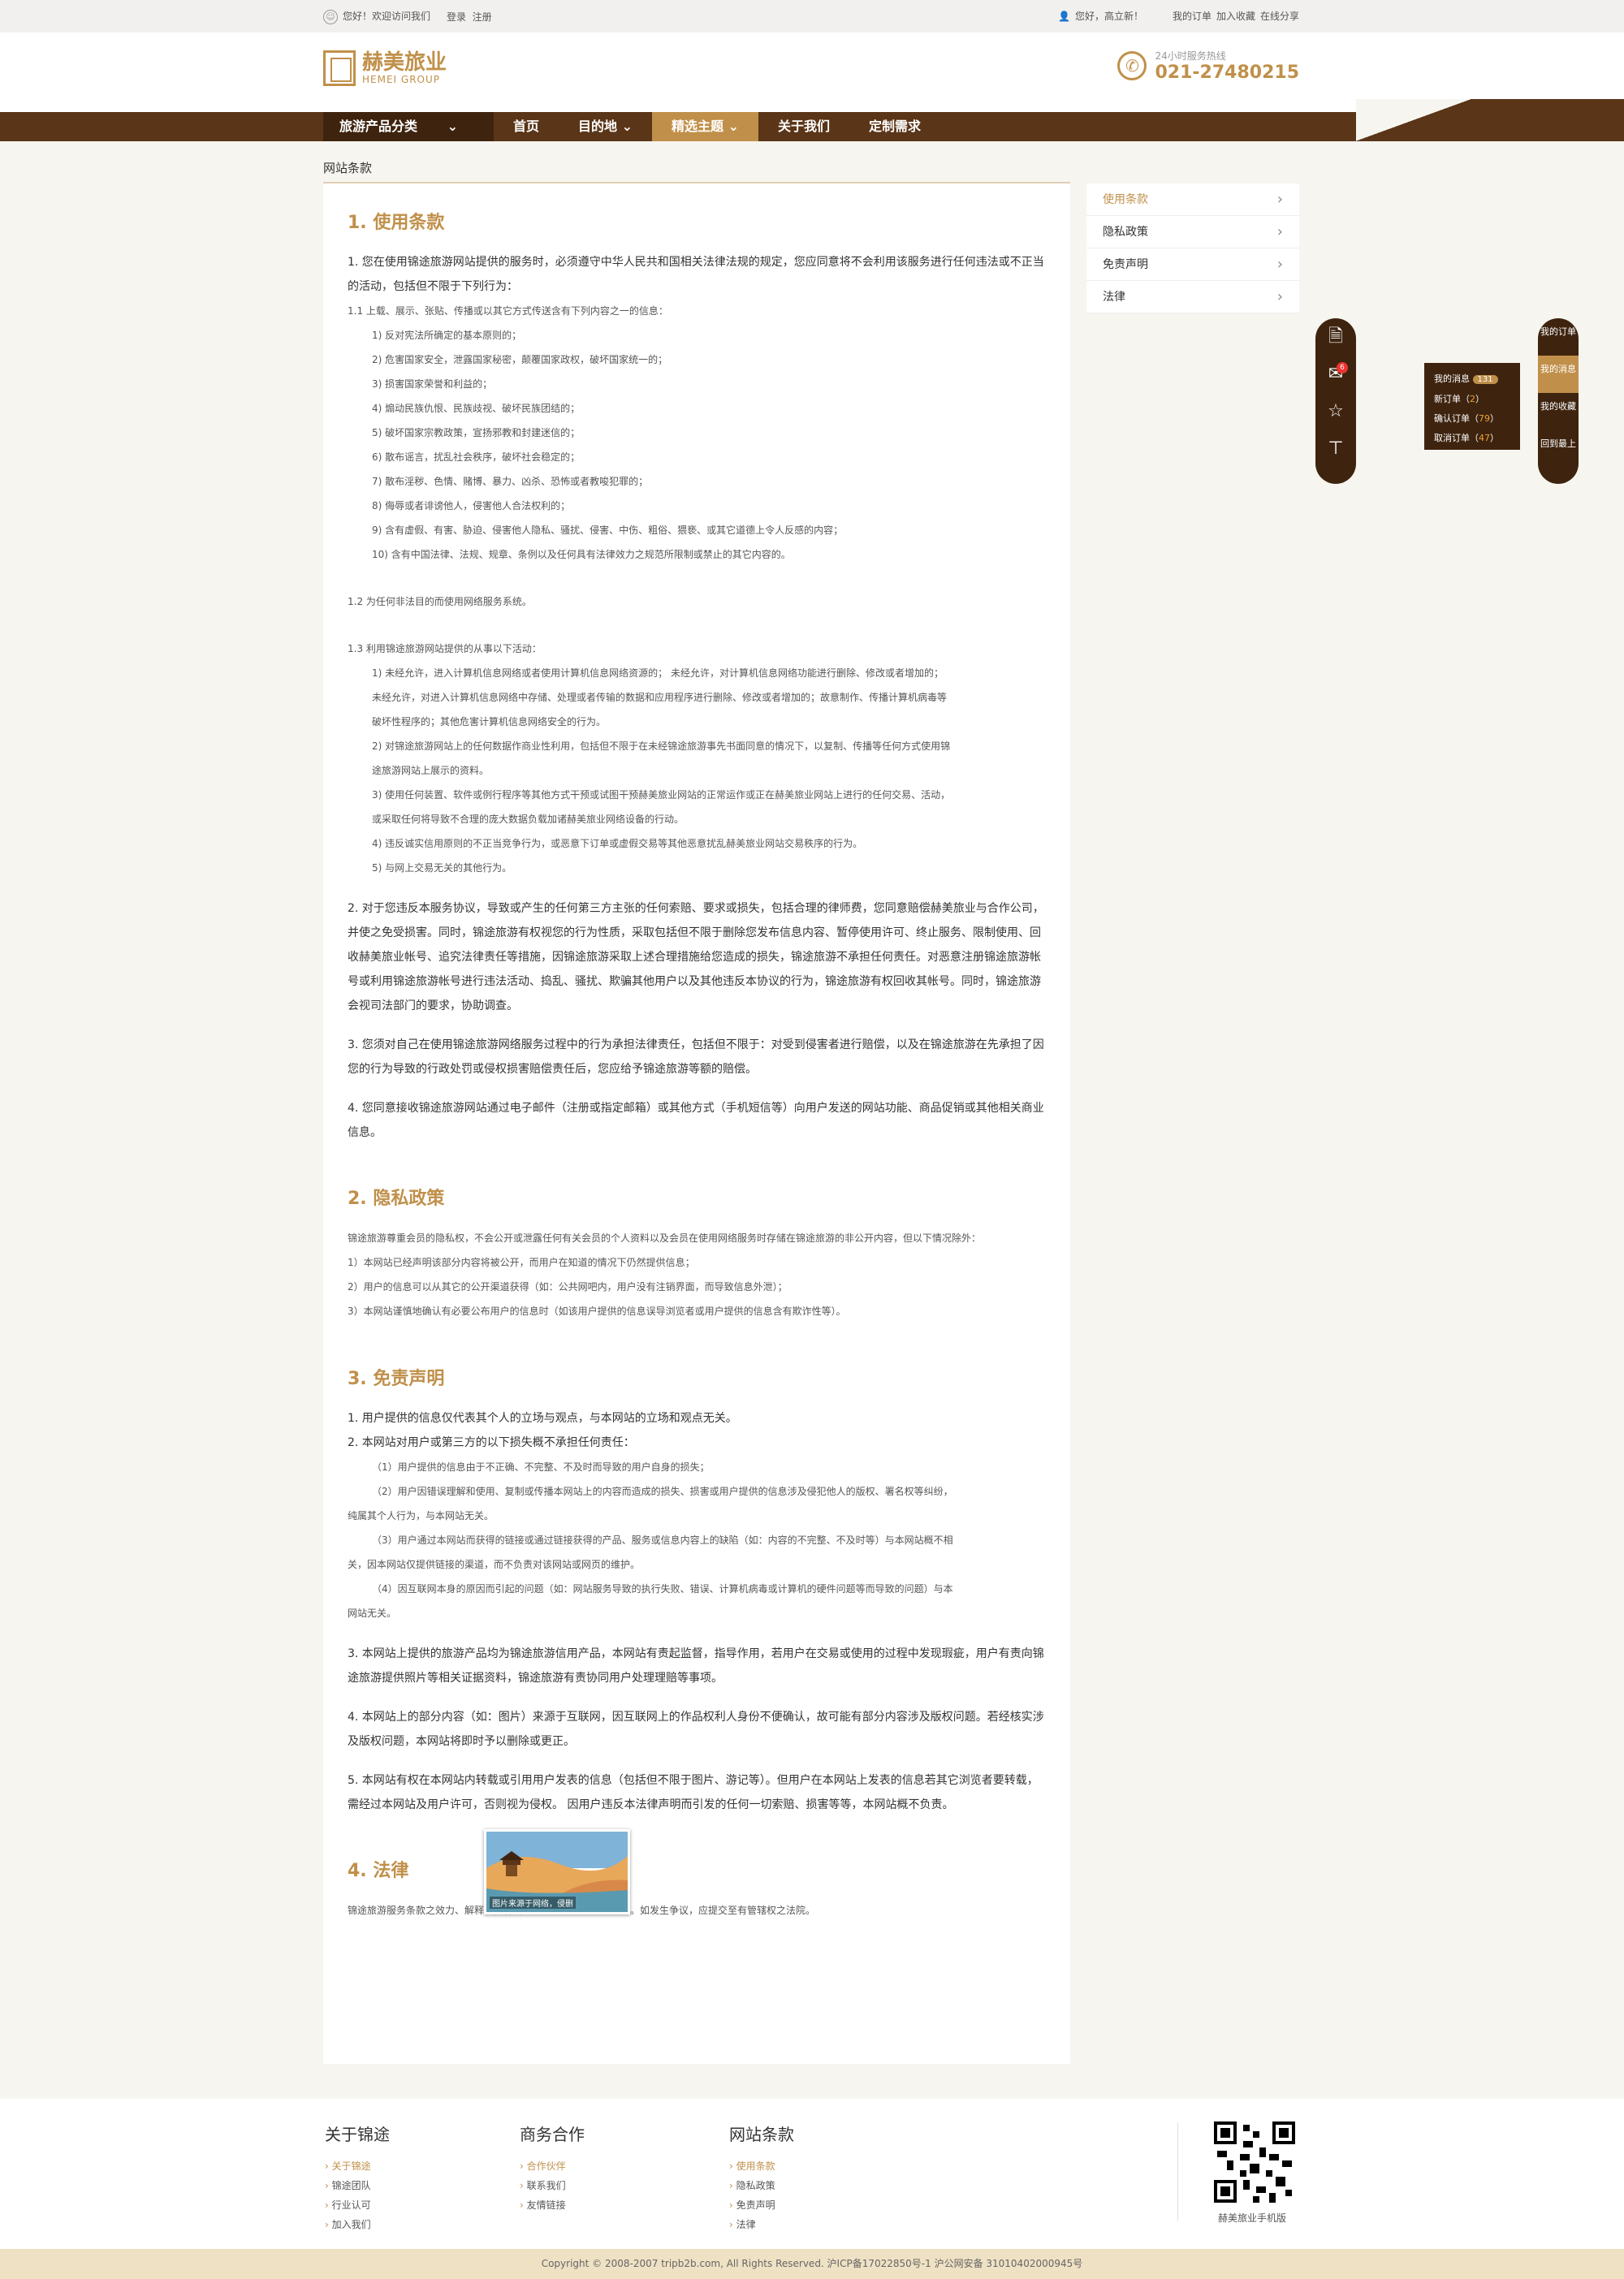  Describe the element at coordinates (1192, 16) in the screenshot. I see `my-orders-link: 我的订单` at that location.